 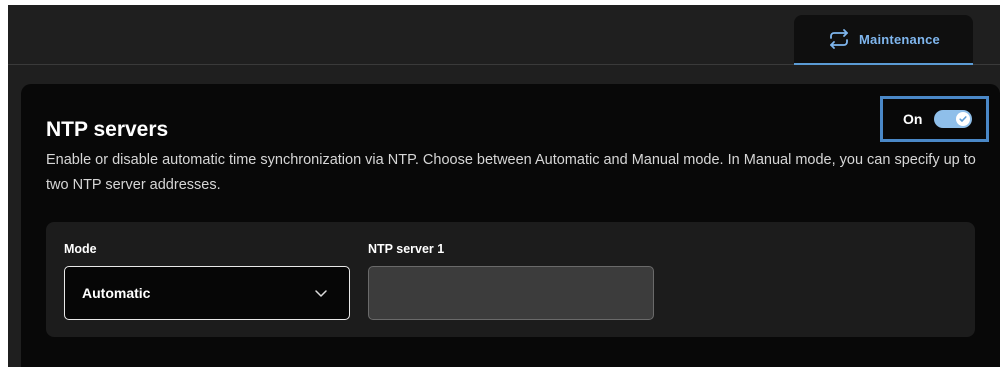 What do you see at coordinates (953, 119) in the screenshot?
I see `toggle-switch` at bounding box center [953, 119].